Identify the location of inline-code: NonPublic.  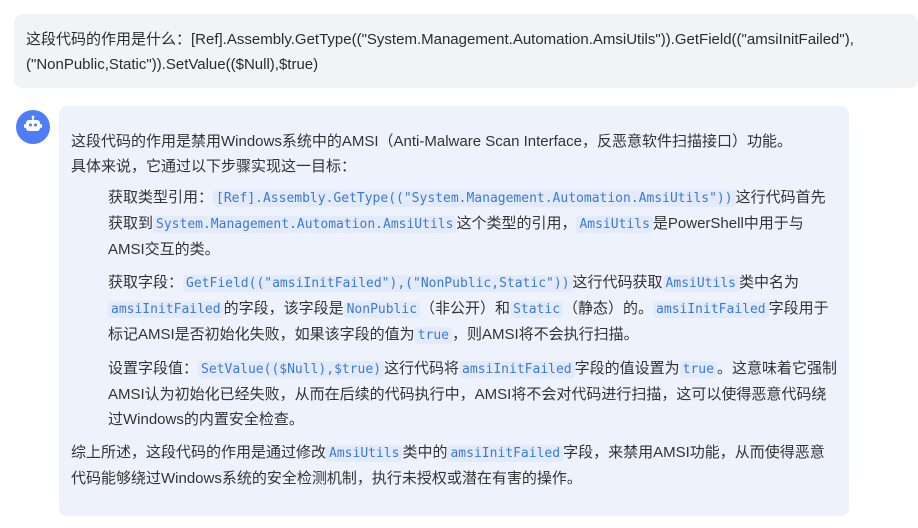
(382, 309).